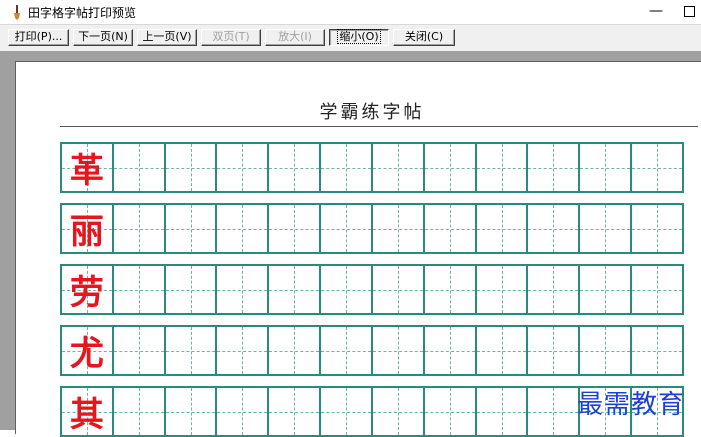 This screenshot has height=437, width=701. What do you see at coordinates (88, 289) in the screenshot?
I see `tian-grid-cell: 劳` at bounding box center [88, 289].